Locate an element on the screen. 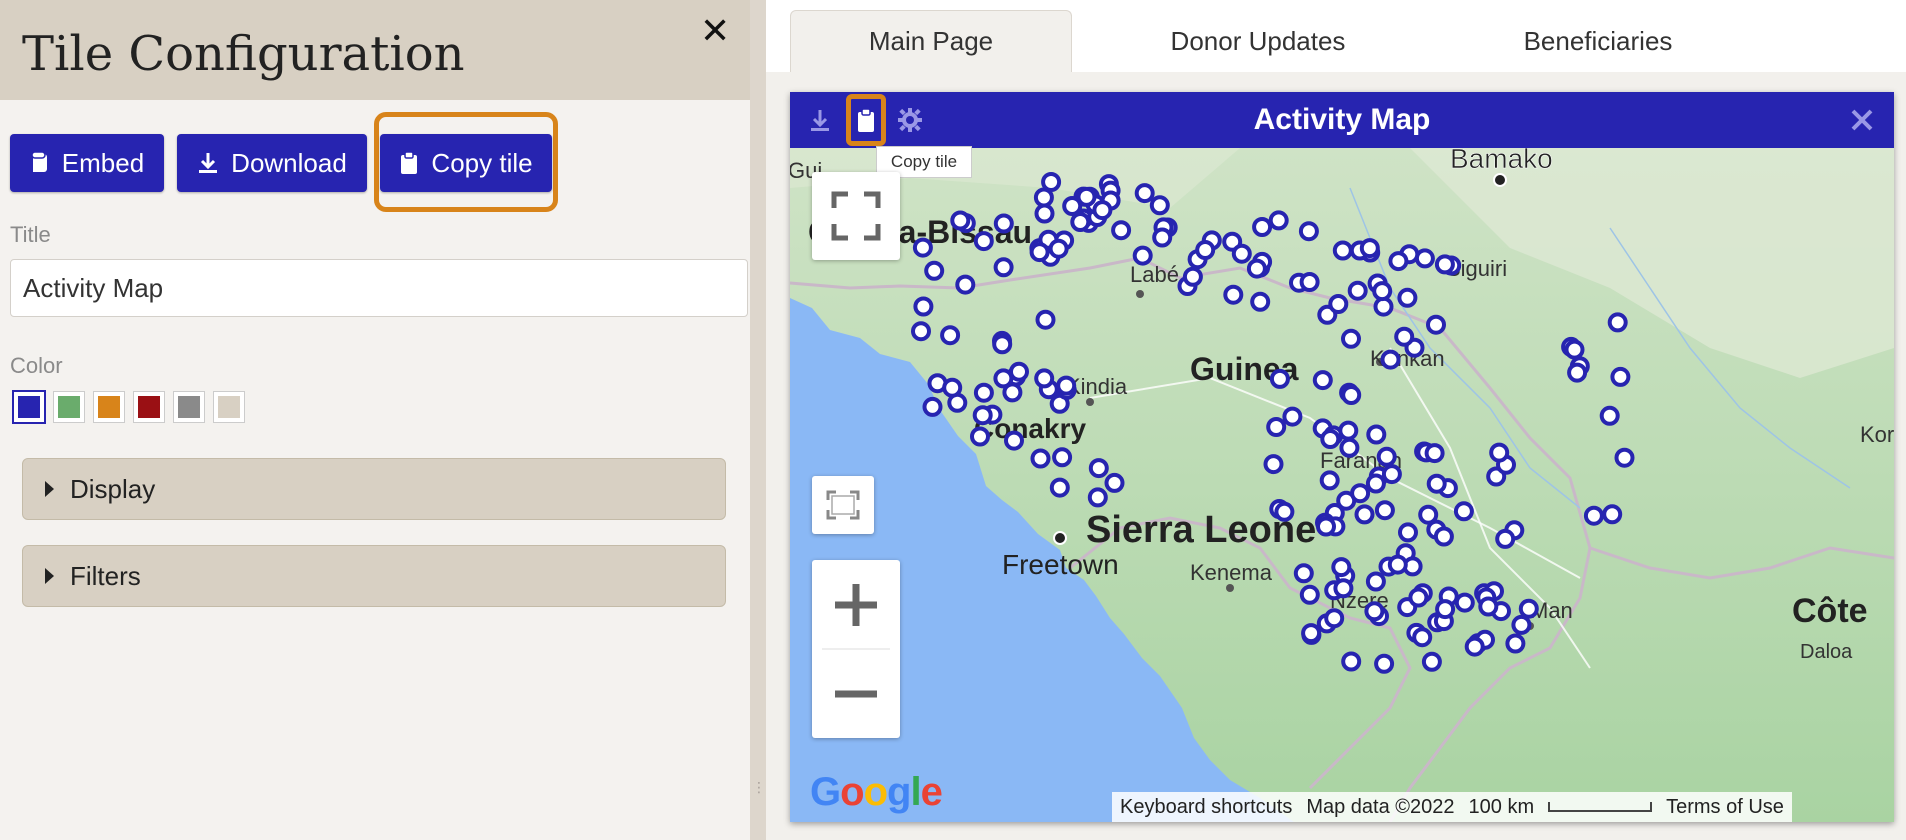  keyboard-shortcuts-link: Keyboard shortcuts is located at coordinates (1206, 807).